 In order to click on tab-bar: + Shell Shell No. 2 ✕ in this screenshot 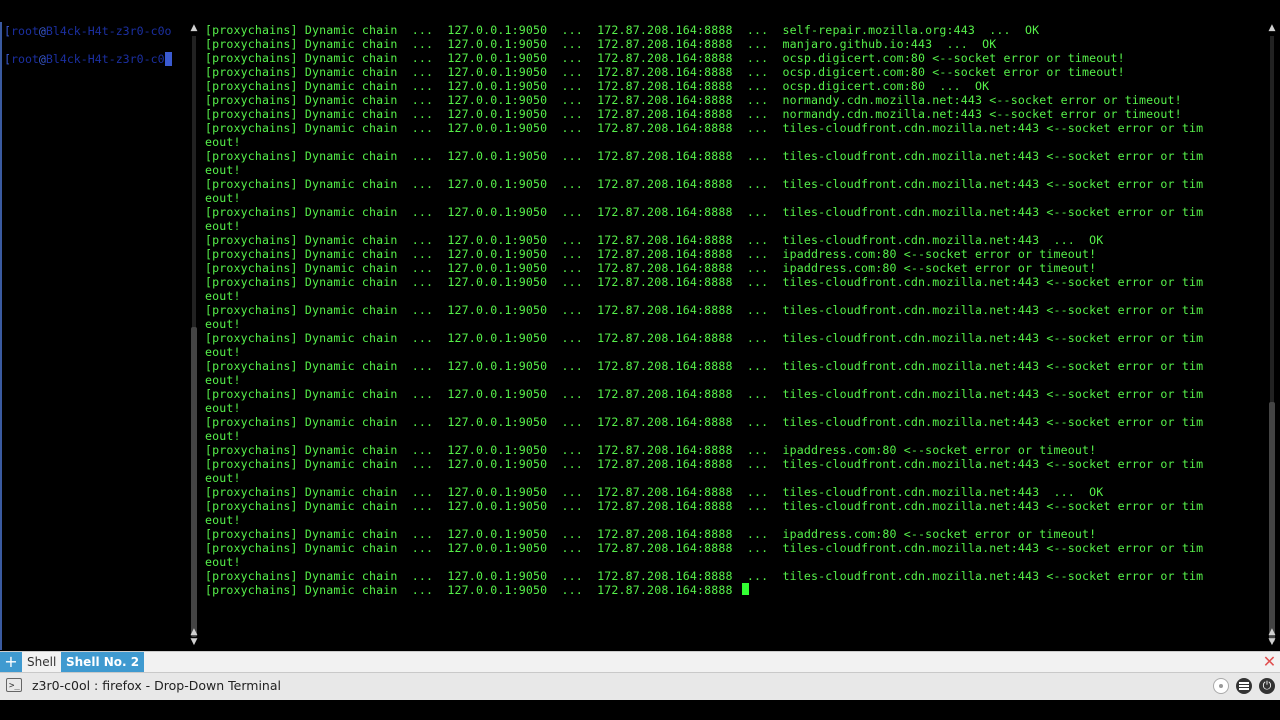, I will do `click(640, 661)`.